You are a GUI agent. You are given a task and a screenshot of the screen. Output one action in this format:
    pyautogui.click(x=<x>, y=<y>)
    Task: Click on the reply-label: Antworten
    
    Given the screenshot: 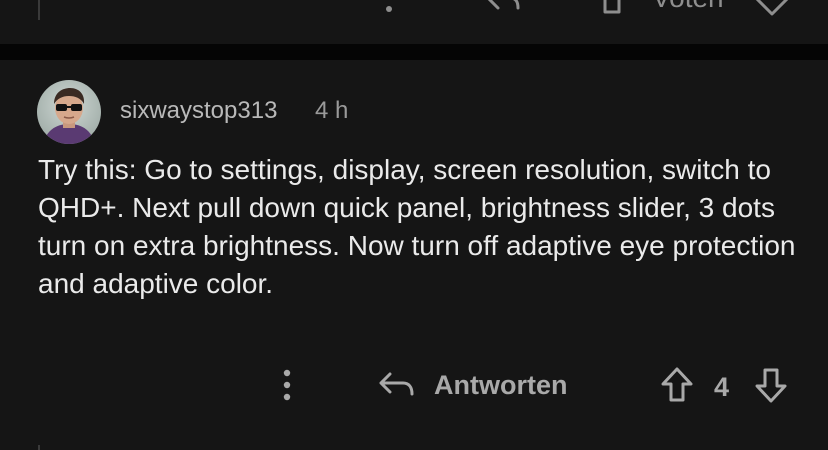 What is the action you would take?
    pyautogui.click(x=501, y=385)
    